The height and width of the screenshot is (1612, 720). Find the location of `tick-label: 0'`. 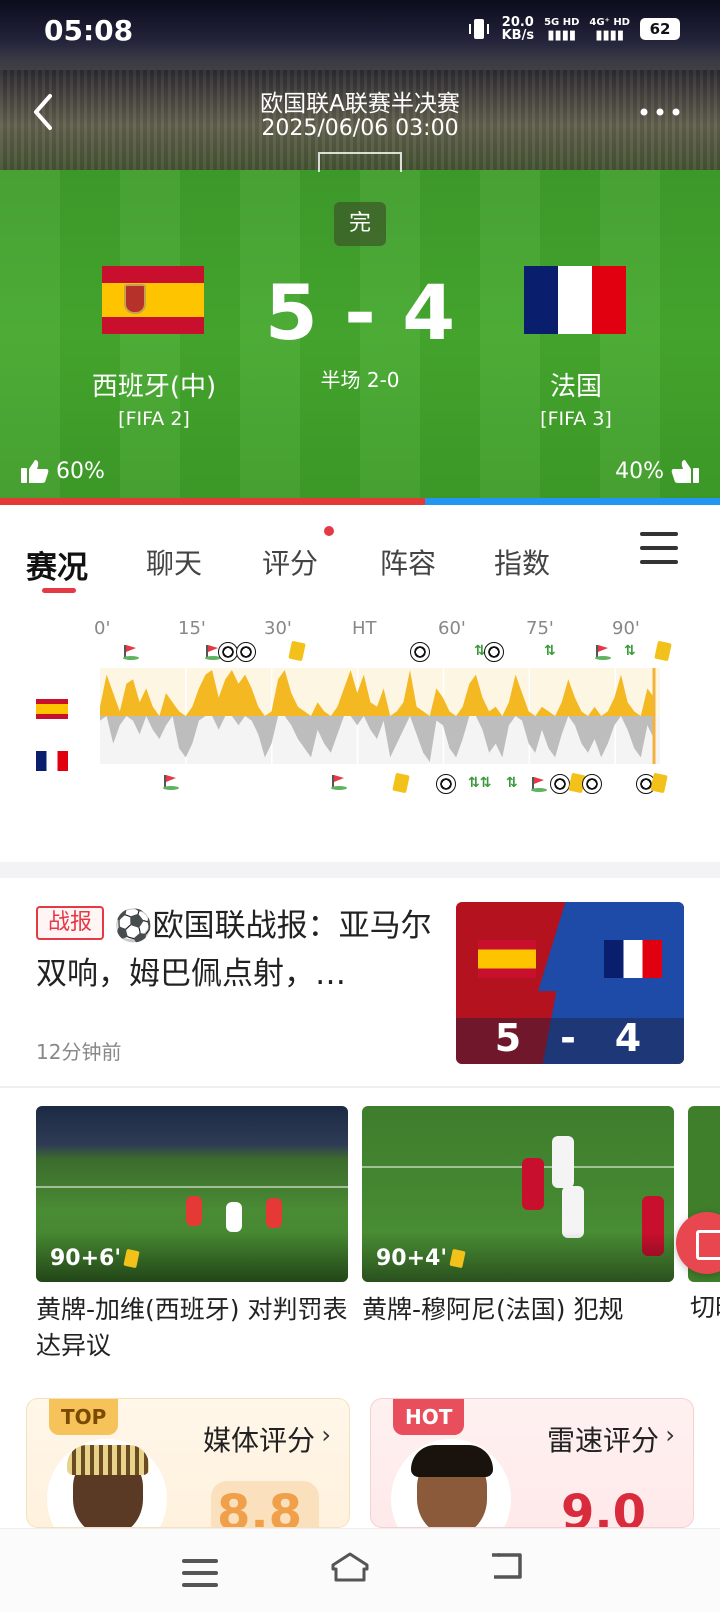

tick-label: 0' is located at coordinates (102, 628).